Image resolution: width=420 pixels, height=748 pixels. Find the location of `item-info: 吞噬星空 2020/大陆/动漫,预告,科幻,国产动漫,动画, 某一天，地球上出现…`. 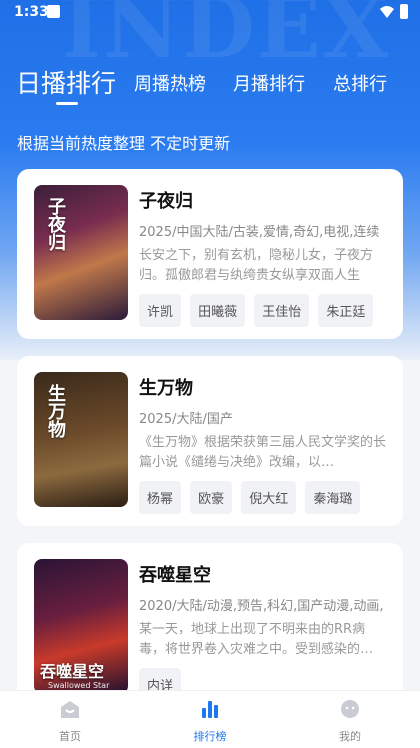

item-info: 吞噬星空 2020/大陆/动漫,预告,科幻,国产动漫,动画, 某一天，地球上出现… is located at coordinates (264, 631).